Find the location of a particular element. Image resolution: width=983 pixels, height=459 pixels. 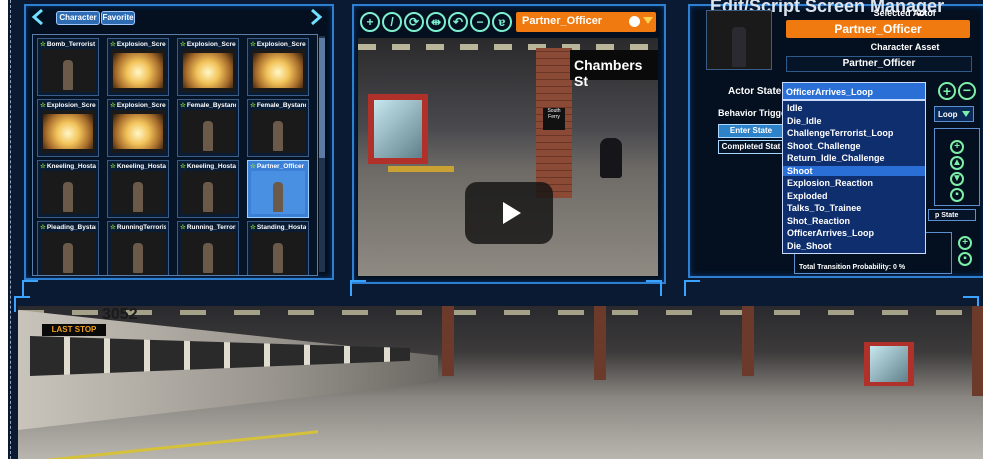

completed-state-button: Completed Stat is located at coordinates (751, 147).